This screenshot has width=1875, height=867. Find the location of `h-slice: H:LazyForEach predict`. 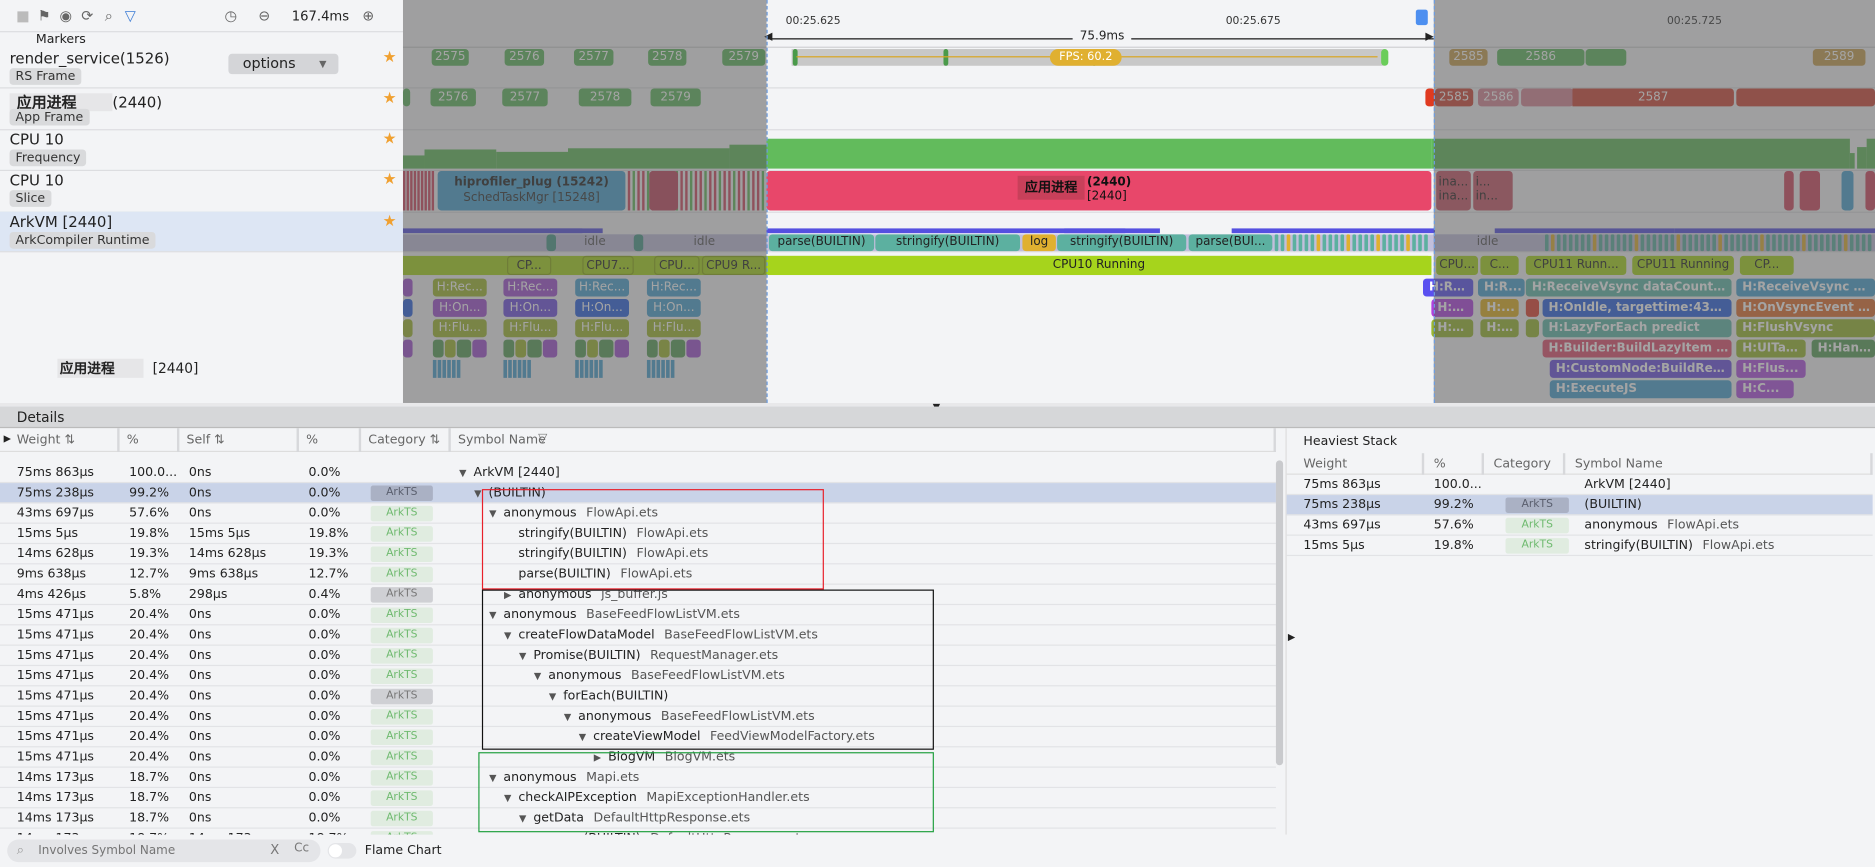

h-slice: H:LazyForEach predict is located at coordinates (1637, 328).